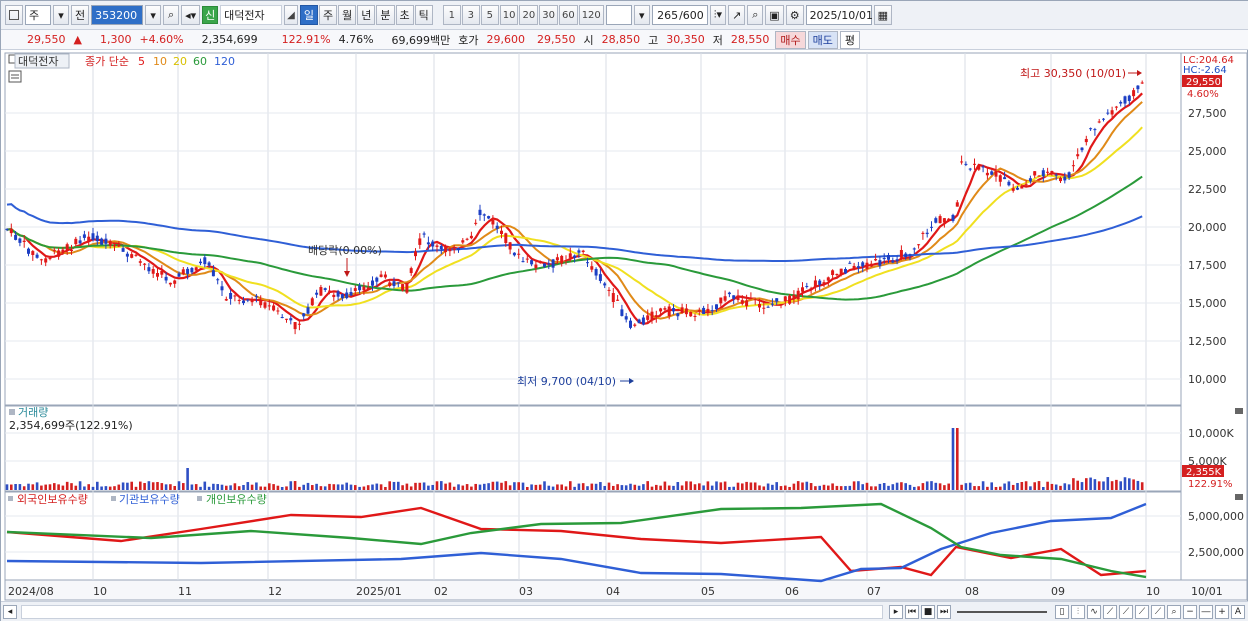 Image resolution: width=1248 pixels, height=621 pixels. What do you see at coordinates (1190, 611) in the screenshot?
I see `zoom-out-icon: −` at bounding box center [1190, 611].